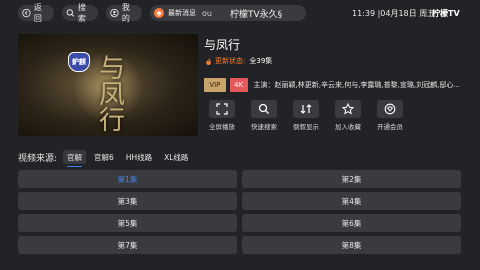 The image size is (480, 270). I want to click on episode-button: 第4集, so click(351, 201).